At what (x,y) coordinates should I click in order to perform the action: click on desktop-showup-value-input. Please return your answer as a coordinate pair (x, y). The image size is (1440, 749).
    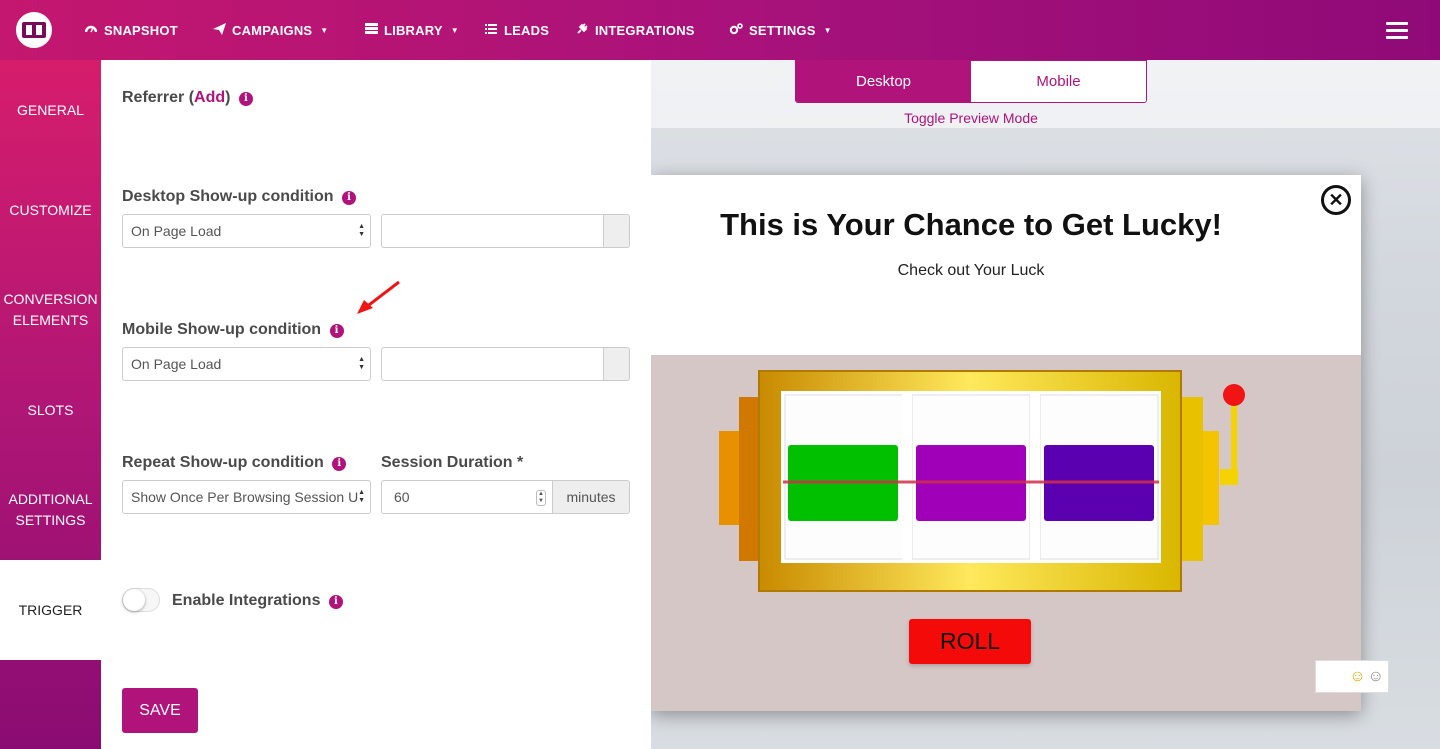
    Looking at the image, I should click on (492, 231).